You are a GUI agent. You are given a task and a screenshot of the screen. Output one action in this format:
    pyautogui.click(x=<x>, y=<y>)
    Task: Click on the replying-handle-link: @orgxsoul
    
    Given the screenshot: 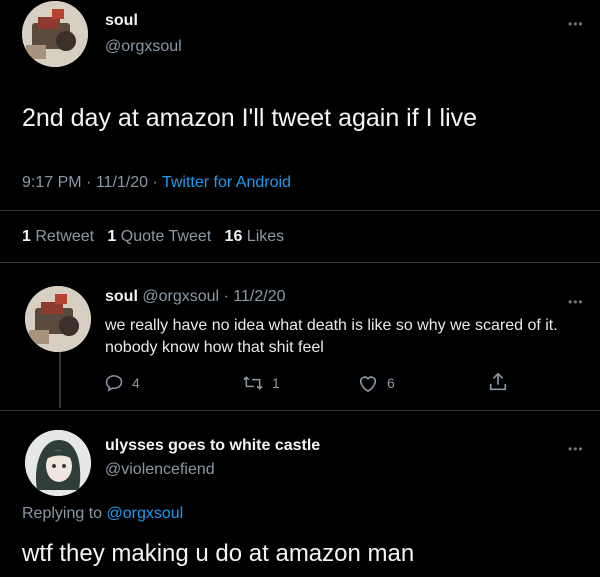 What is the action you would take?
    pyautogui.click(x=145, y=513)
    